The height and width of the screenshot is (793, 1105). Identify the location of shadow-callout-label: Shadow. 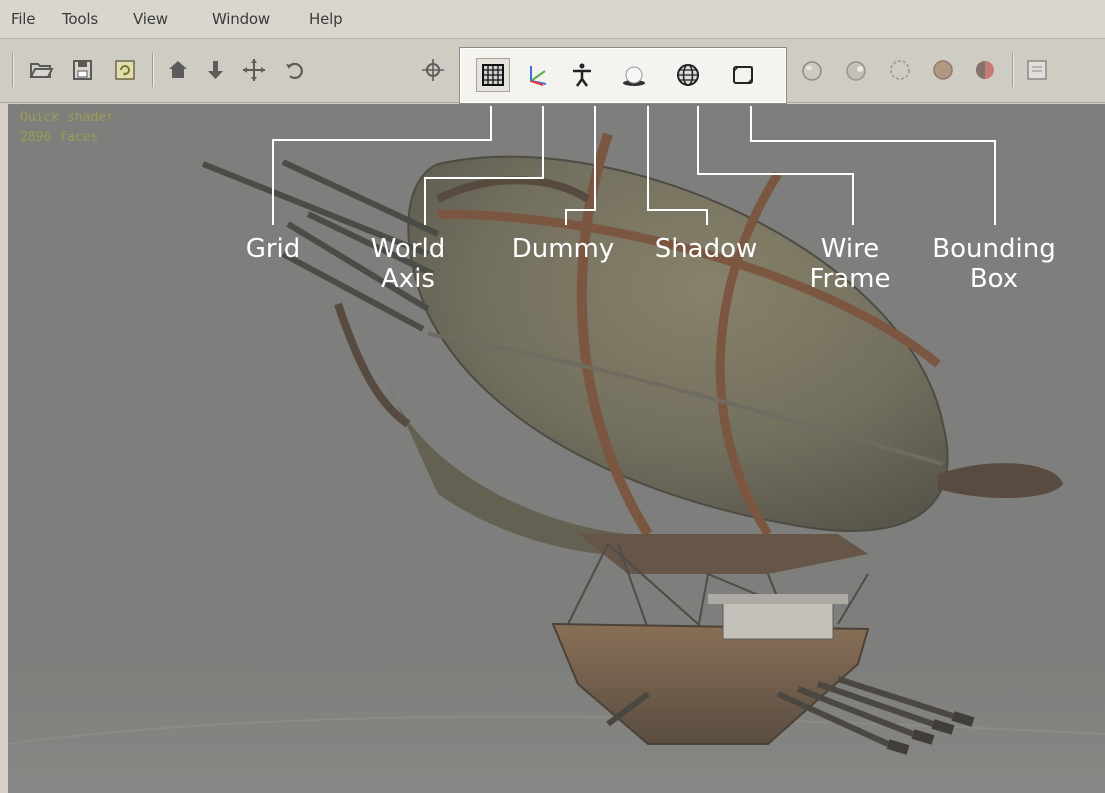
(706, 249).